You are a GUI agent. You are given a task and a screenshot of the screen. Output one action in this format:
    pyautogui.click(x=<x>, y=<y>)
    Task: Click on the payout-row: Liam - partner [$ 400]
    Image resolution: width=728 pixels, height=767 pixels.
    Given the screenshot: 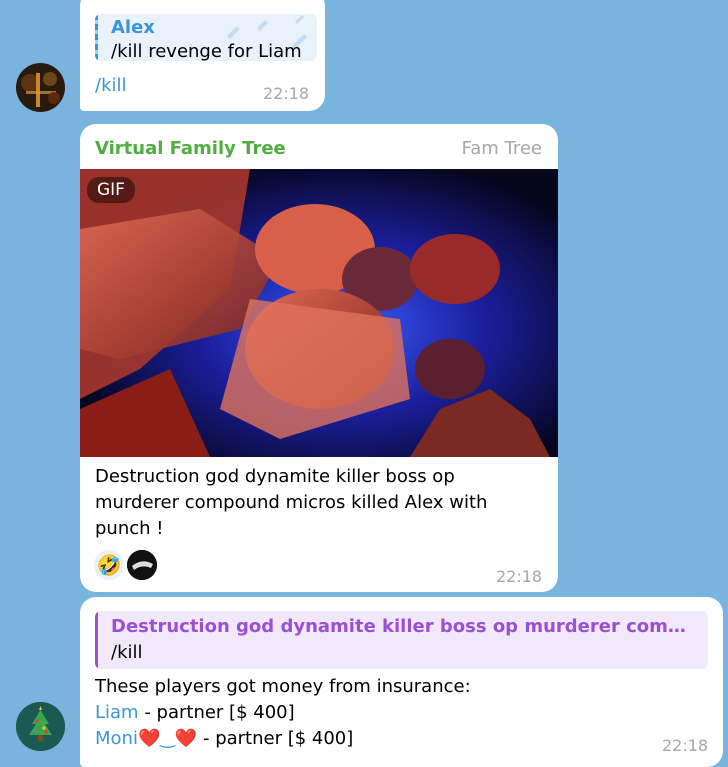 What is the action you would take?
    pyautogui.click(x=195, y=712)
    